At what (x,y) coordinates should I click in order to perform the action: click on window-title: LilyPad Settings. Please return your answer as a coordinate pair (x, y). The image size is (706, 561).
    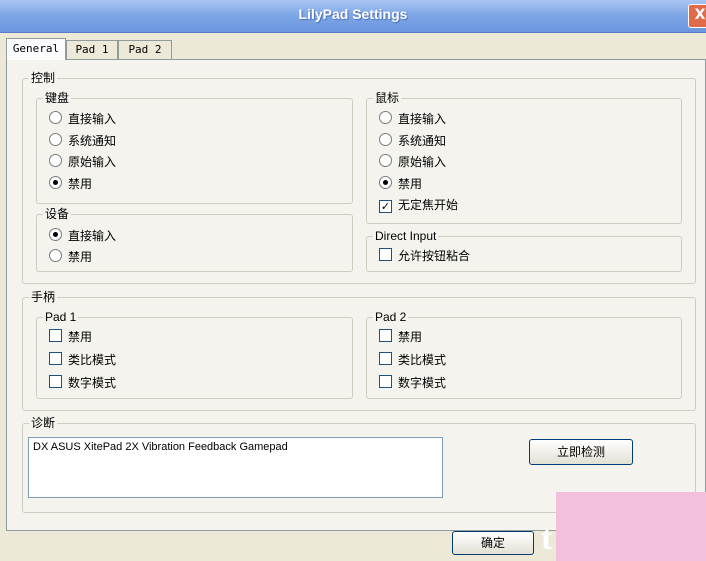
    Looking at the image, I should click on (353, 14).